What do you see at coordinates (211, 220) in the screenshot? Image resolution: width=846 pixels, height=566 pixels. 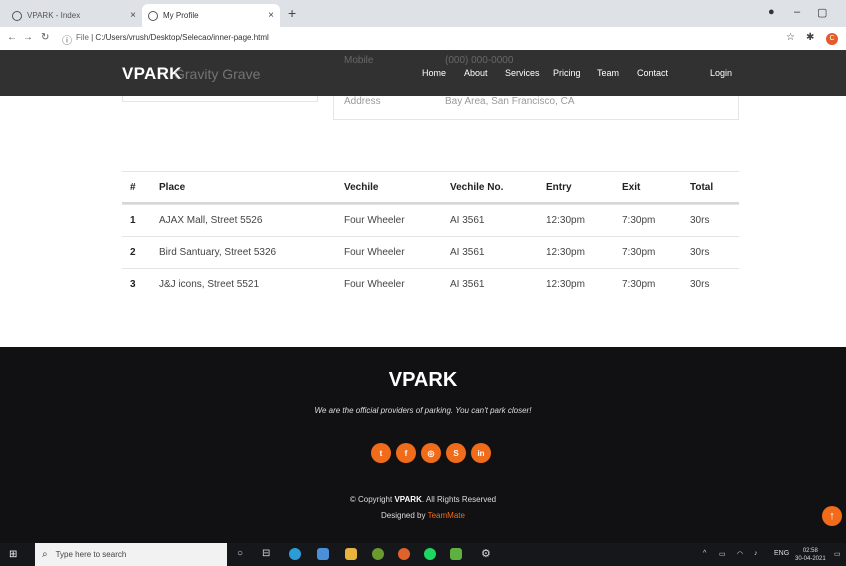 I see `table-cell: AJAX Mall, Street 5526` at bounding box center [211, 220].